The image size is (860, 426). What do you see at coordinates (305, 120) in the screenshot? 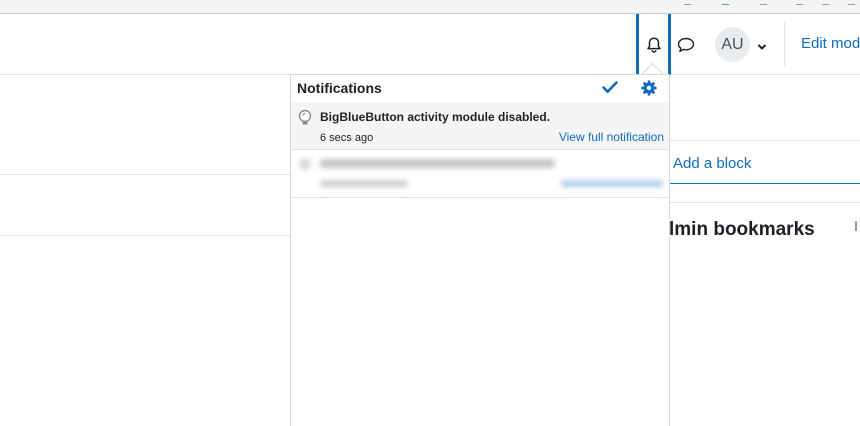
I see `lightbulb-icon` at bounding box center [305, 120].